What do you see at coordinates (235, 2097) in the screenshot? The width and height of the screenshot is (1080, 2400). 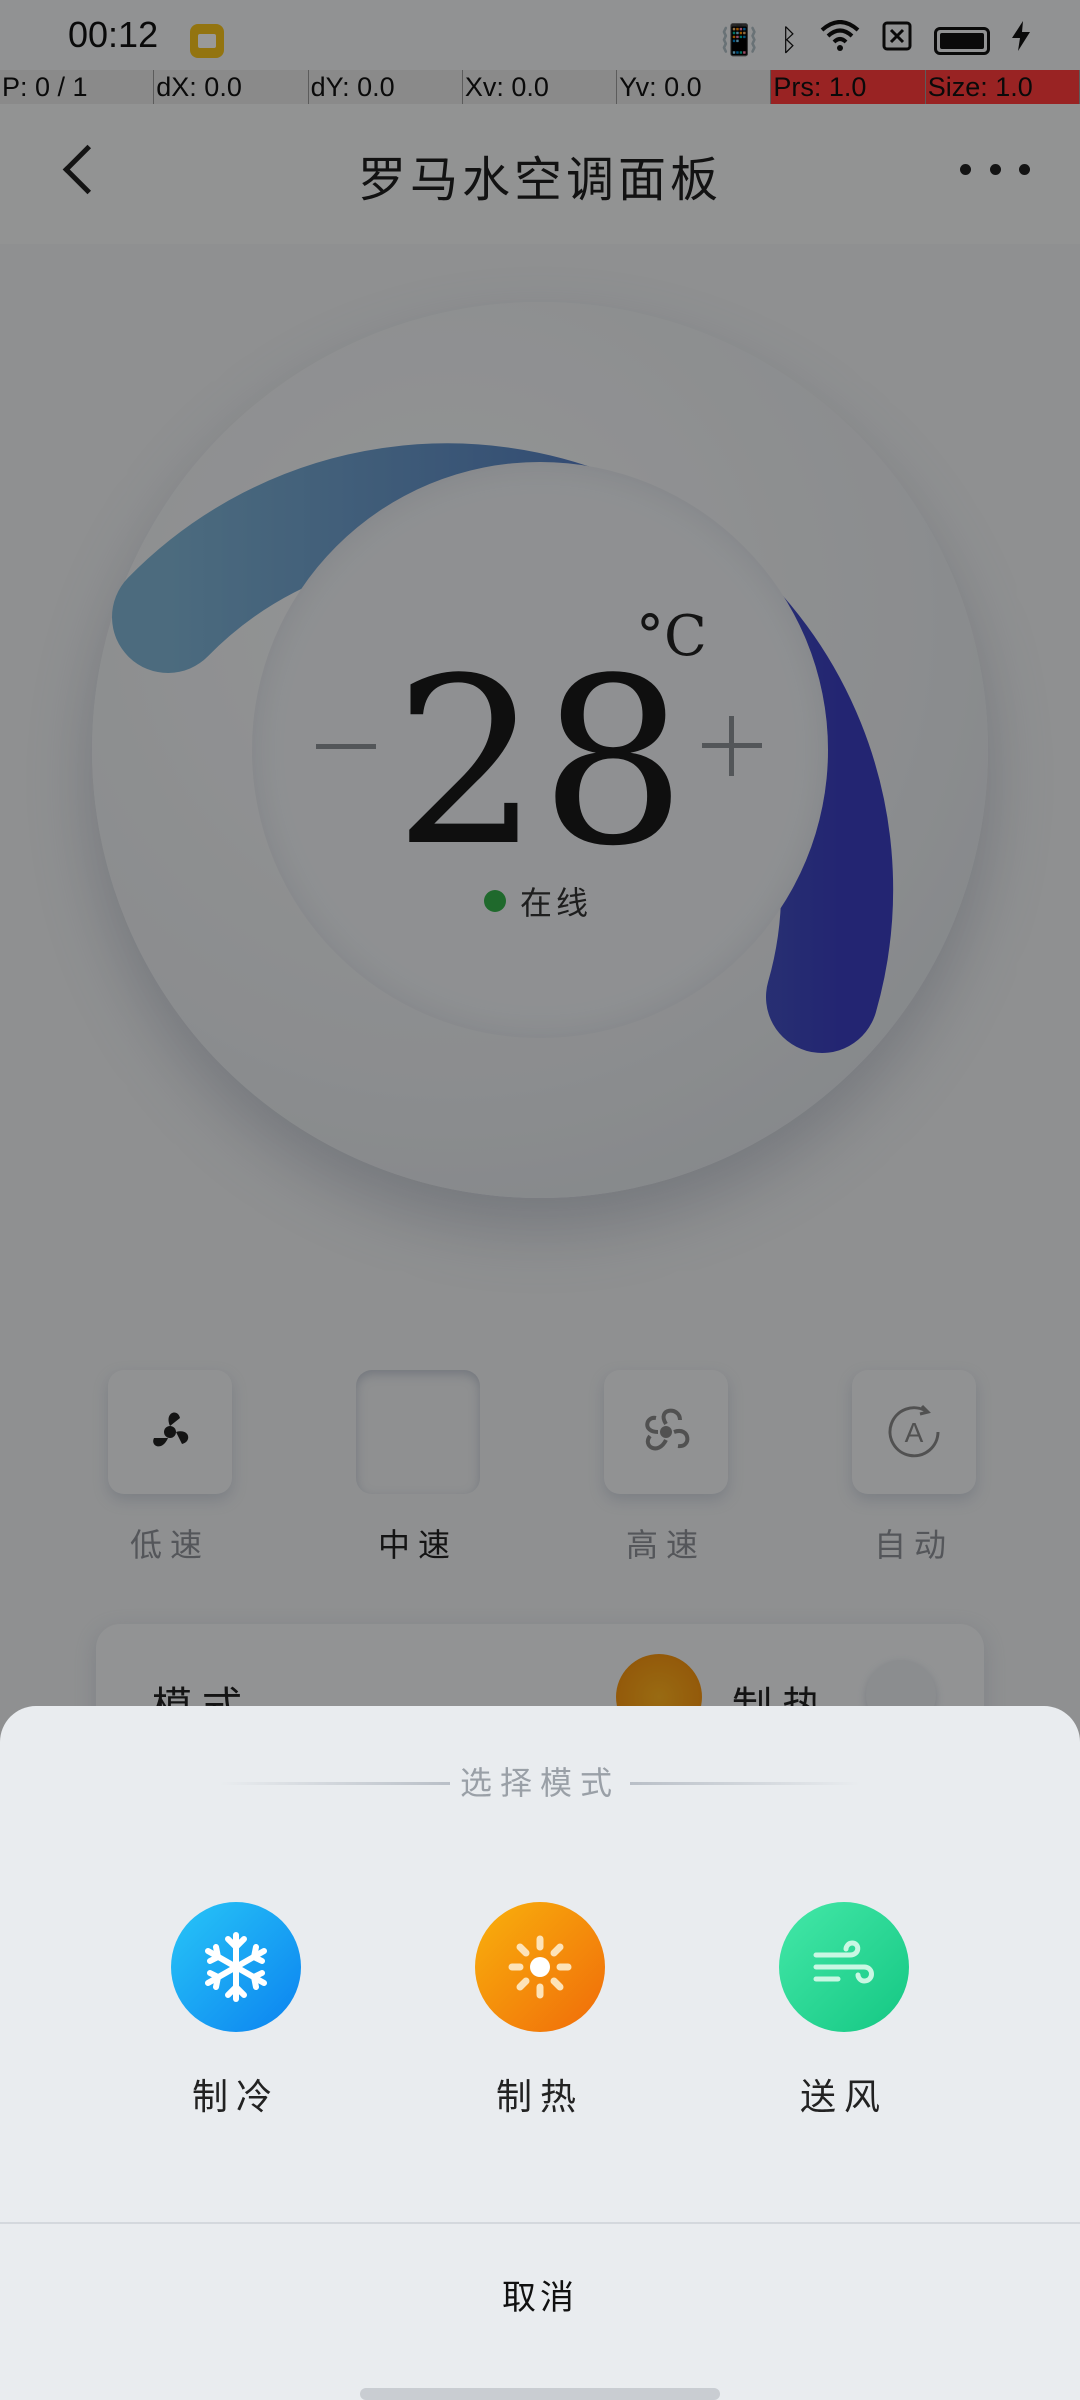 I see `mode-option-cool-label: 制冷` at bounding box center [235, 2097].